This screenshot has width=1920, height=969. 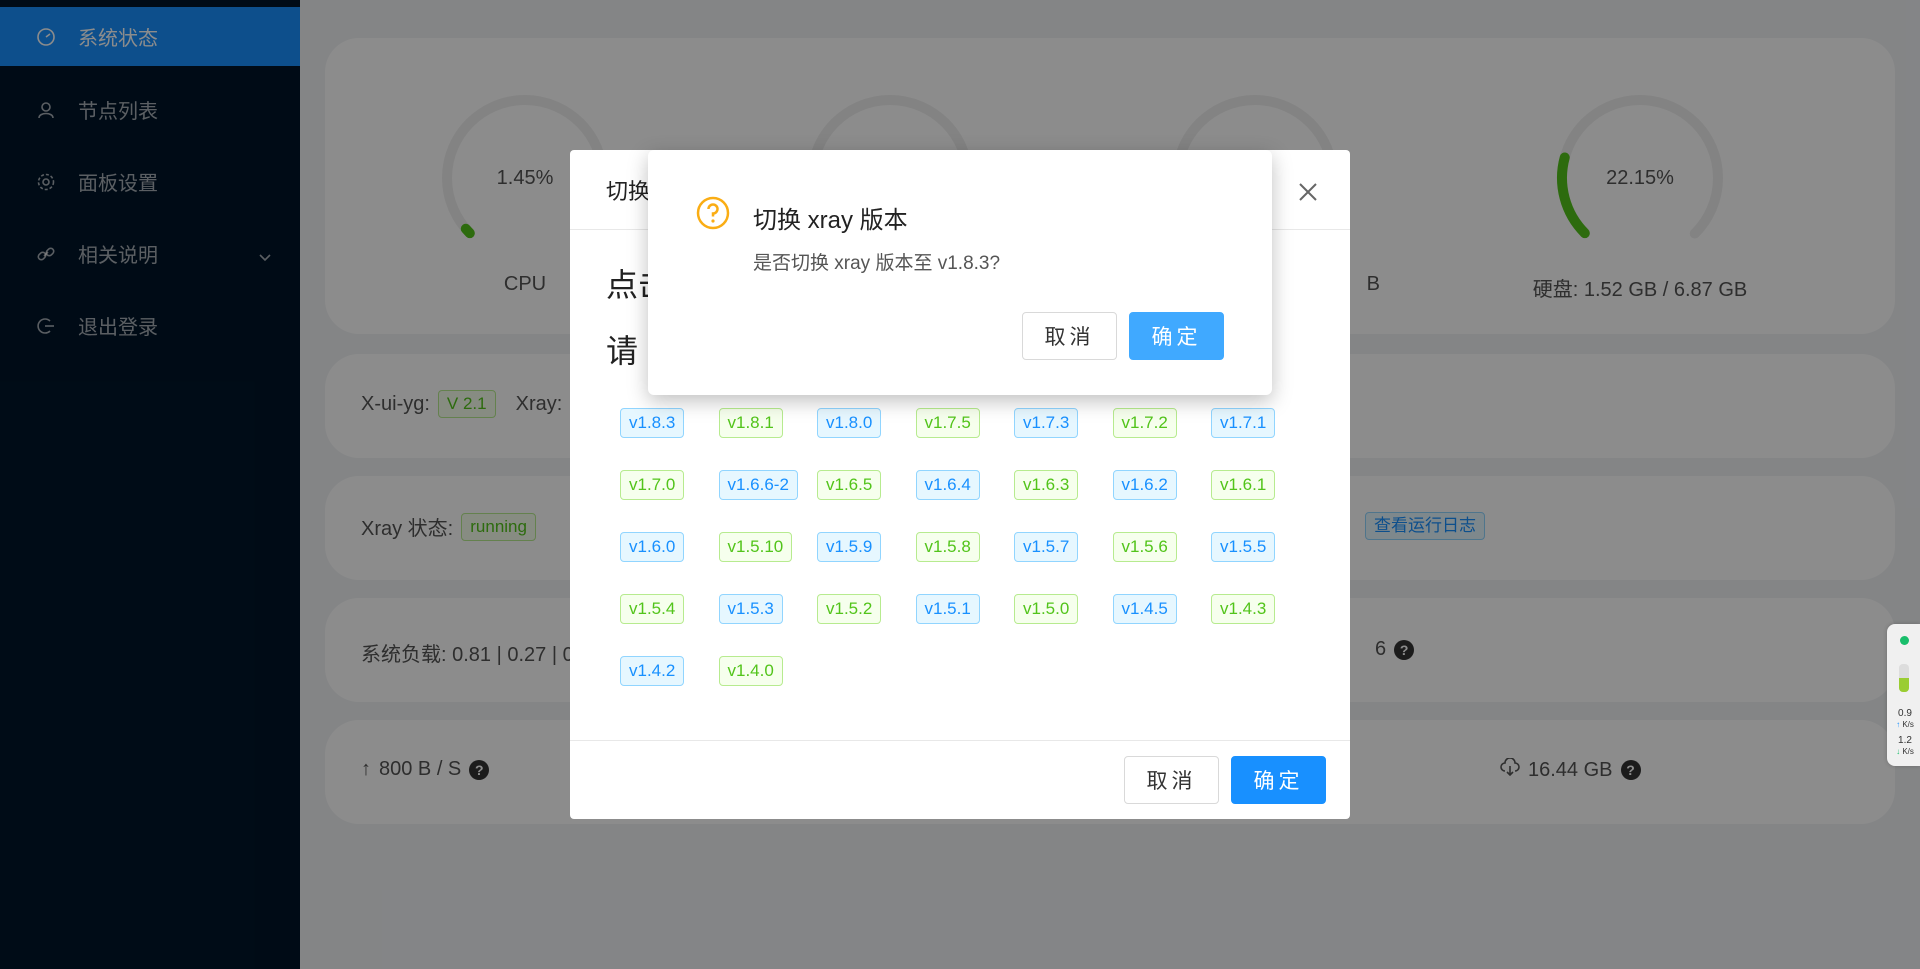 What do you see at coordinates (849, 547) in the screenshot?
I see `version-tag: v1.5.9` at bounding box center [849, 547].